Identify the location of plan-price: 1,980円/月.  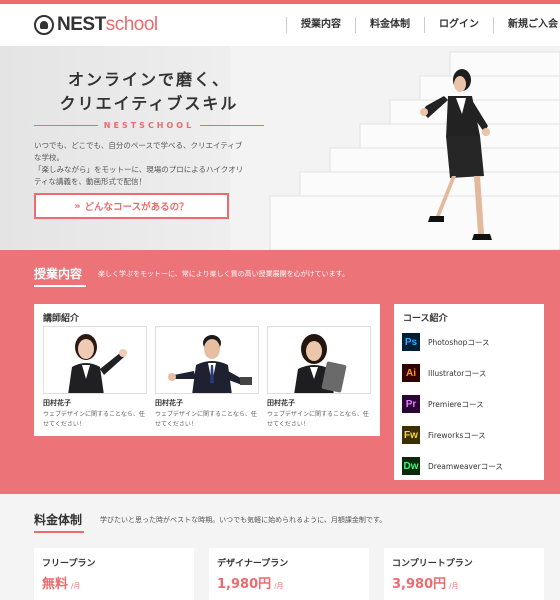
(250, 582).